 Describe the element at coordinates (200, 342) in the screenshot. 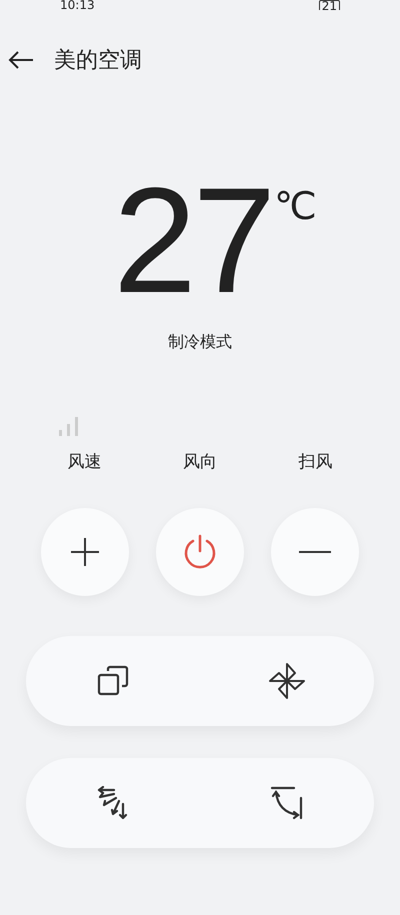

I see `mode-label: 制冷模式` at that location.